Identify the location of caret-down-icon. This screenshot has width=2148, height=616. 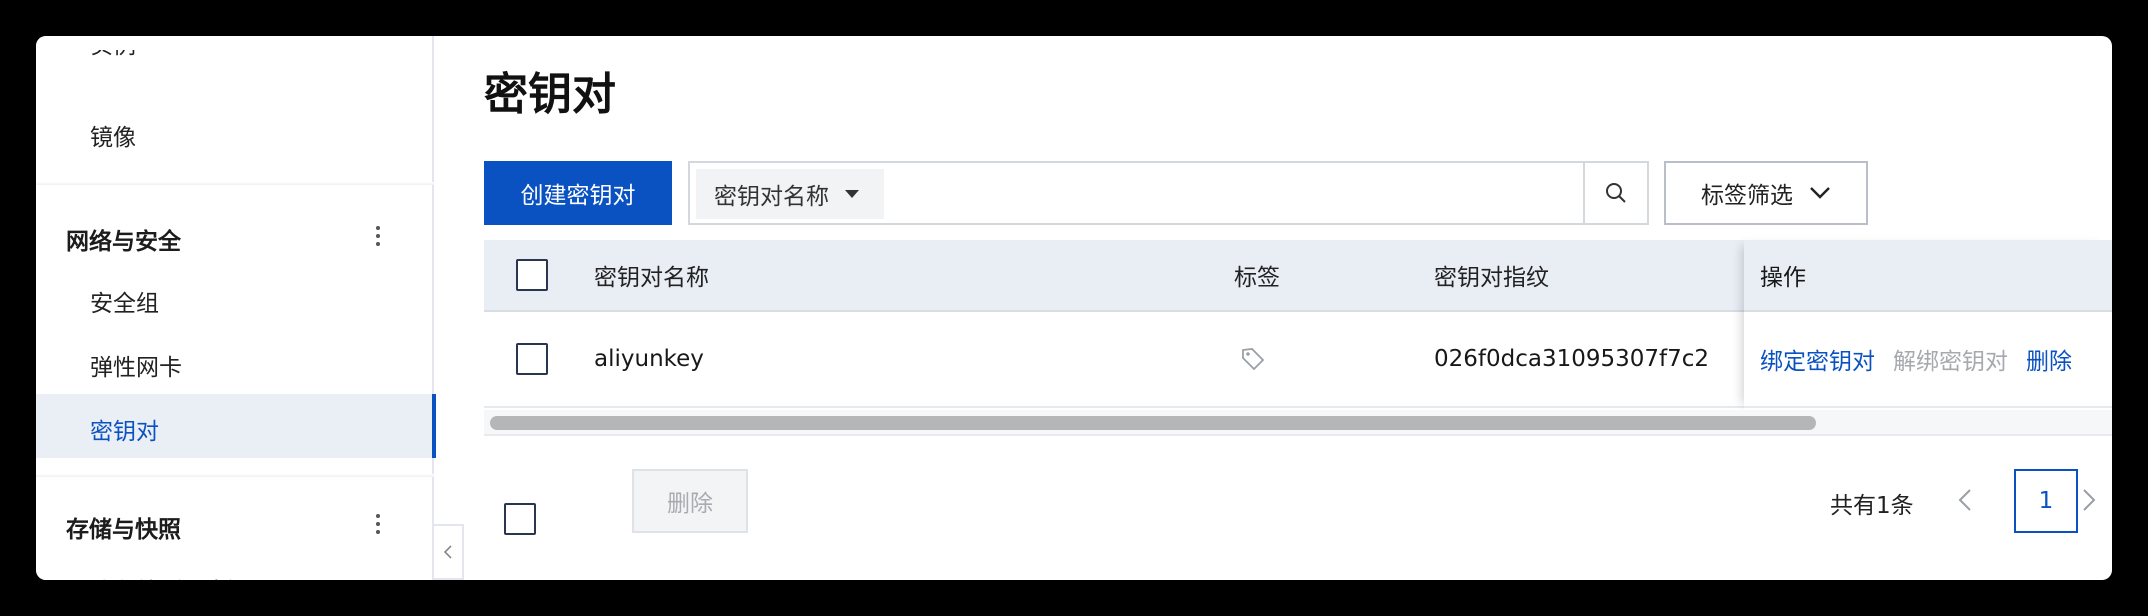
(852, 194).